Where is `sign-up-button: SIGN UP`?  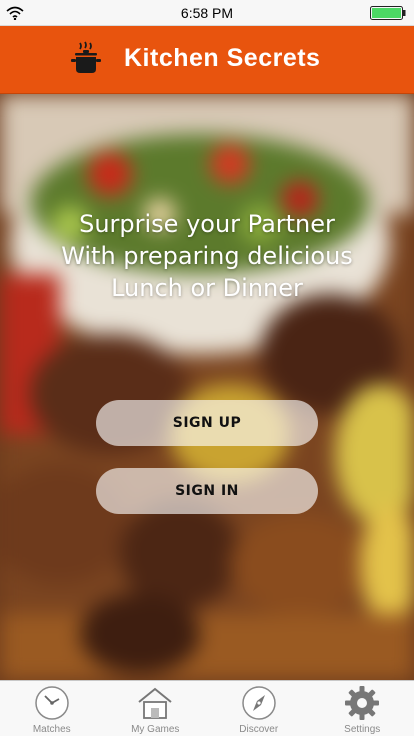
sign-up-button: SIGN UP is located at coordinates (207, 423).